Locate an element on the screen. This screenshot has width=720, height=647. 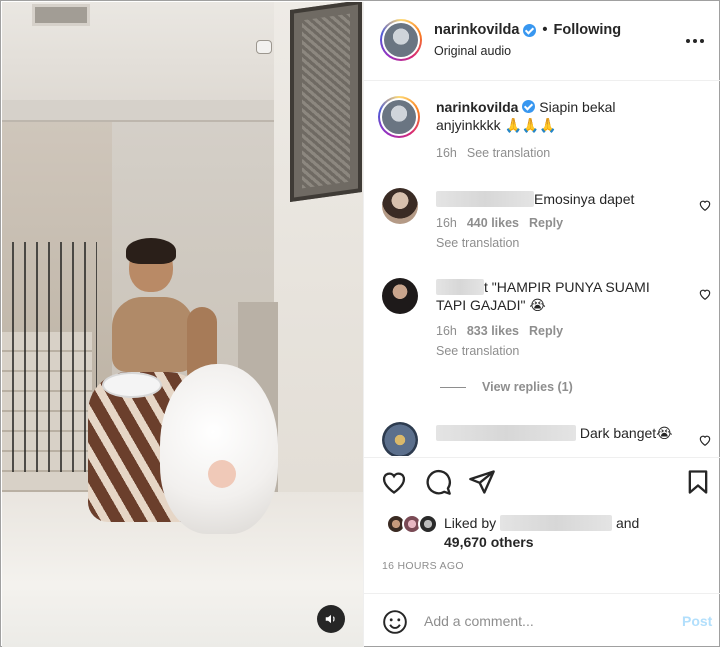
likes-summary: Liked by and 49,670 others is located at coordinates (547, 532).